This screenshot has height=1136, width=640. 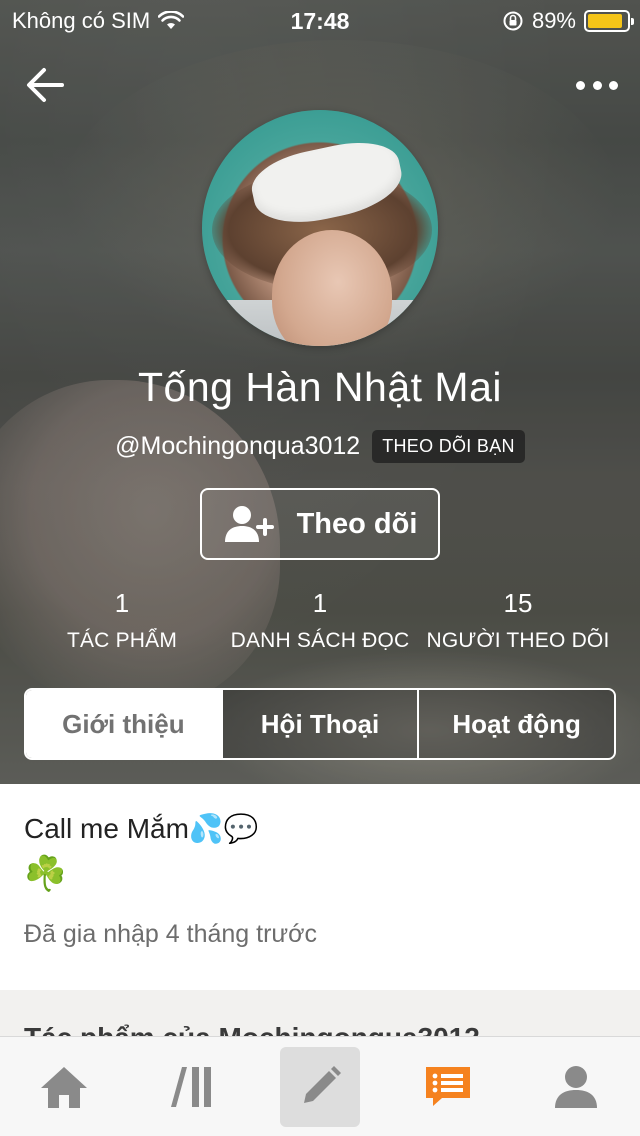 I want to click on handle-row: @Mochingonqua3012 THEO DÕI BẠN, so click(x=320, y=446).